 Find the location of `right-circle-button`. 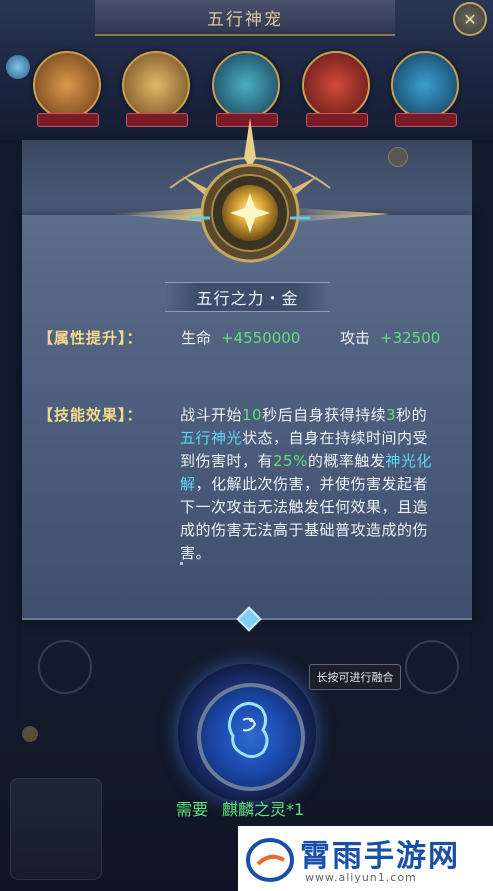

right-circle-button is located at coordinates (432, 667).